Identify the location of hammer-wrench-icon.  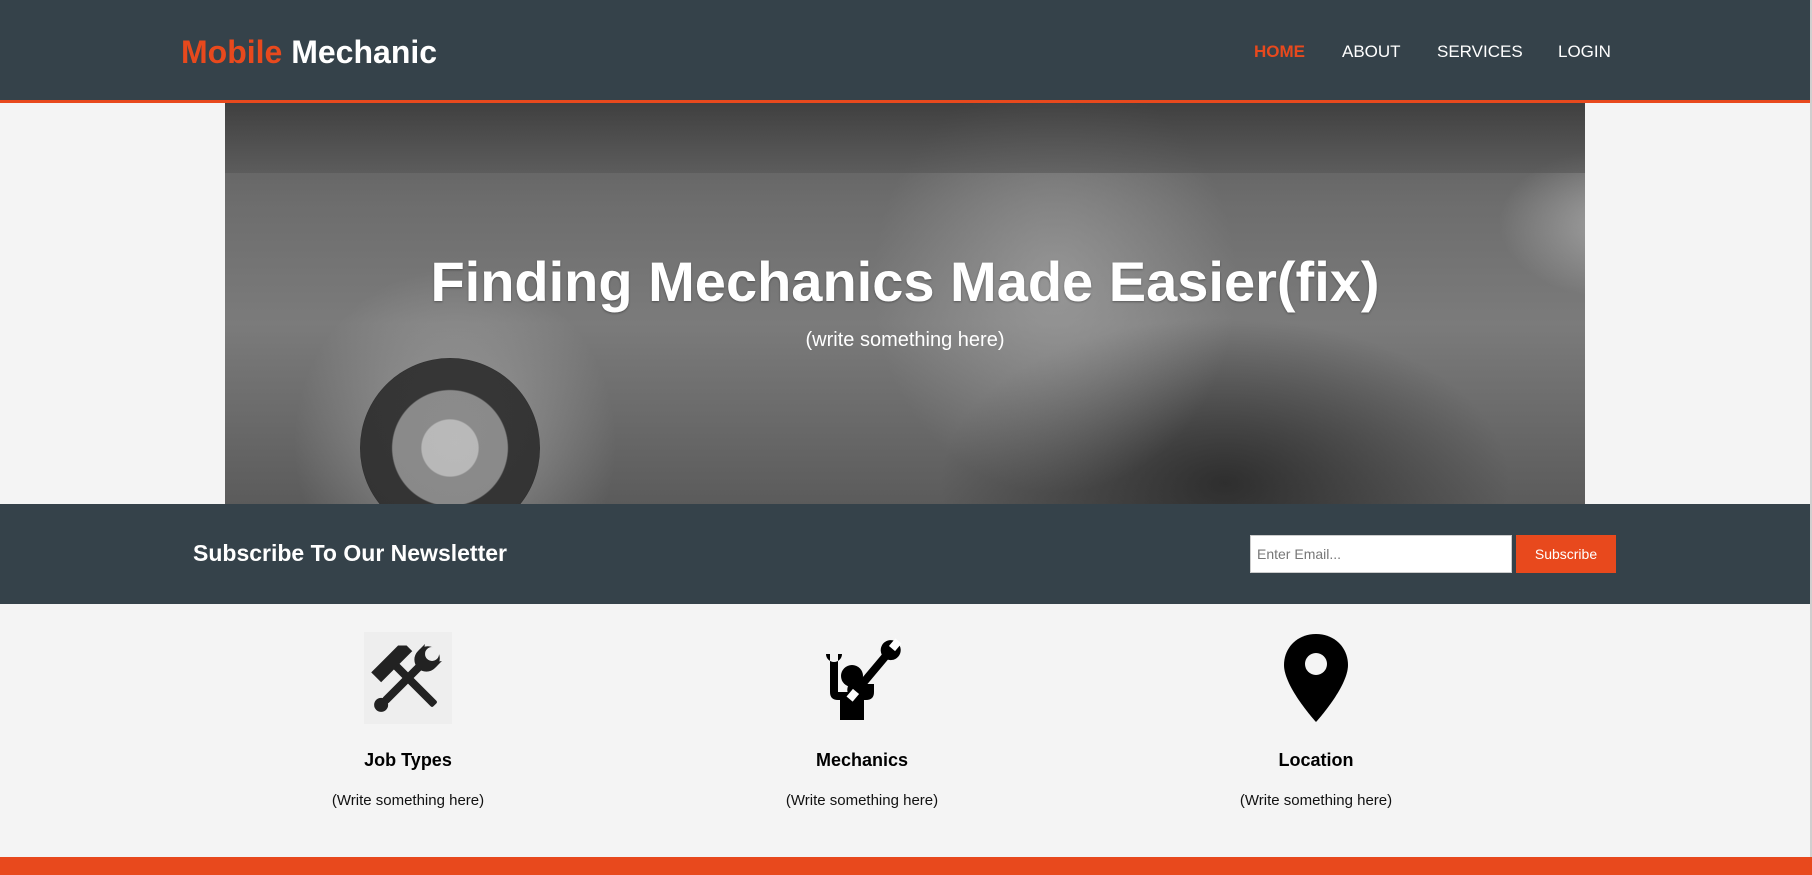
(408, 678).